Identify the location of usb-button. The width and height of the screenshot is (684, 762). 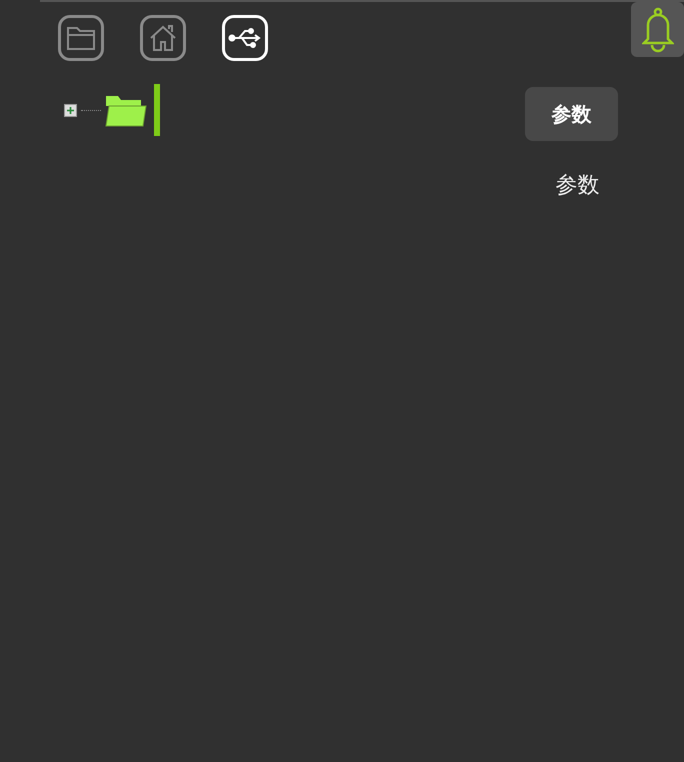
(245, 38).